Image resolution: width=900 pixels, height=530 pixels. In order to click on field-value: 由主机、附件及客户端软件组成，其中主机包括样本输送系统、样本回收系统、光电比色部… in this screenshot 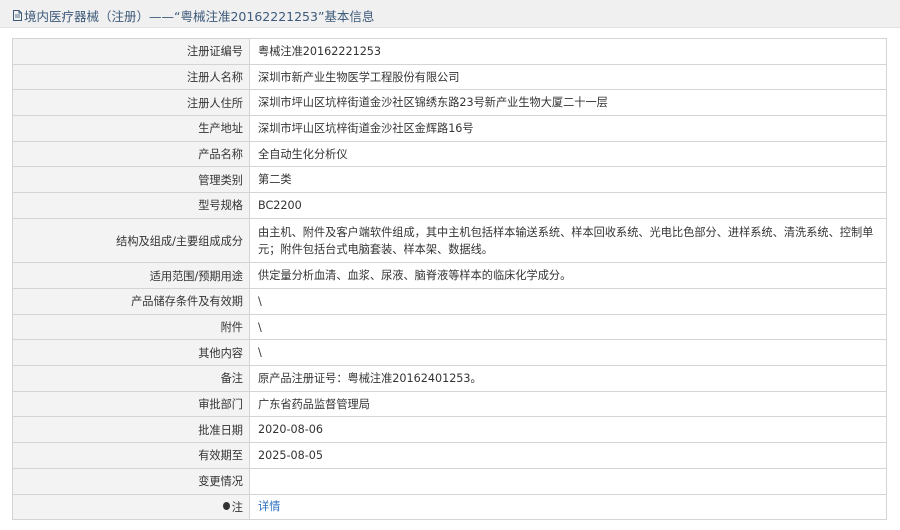, I will do `click(568, 240)`.